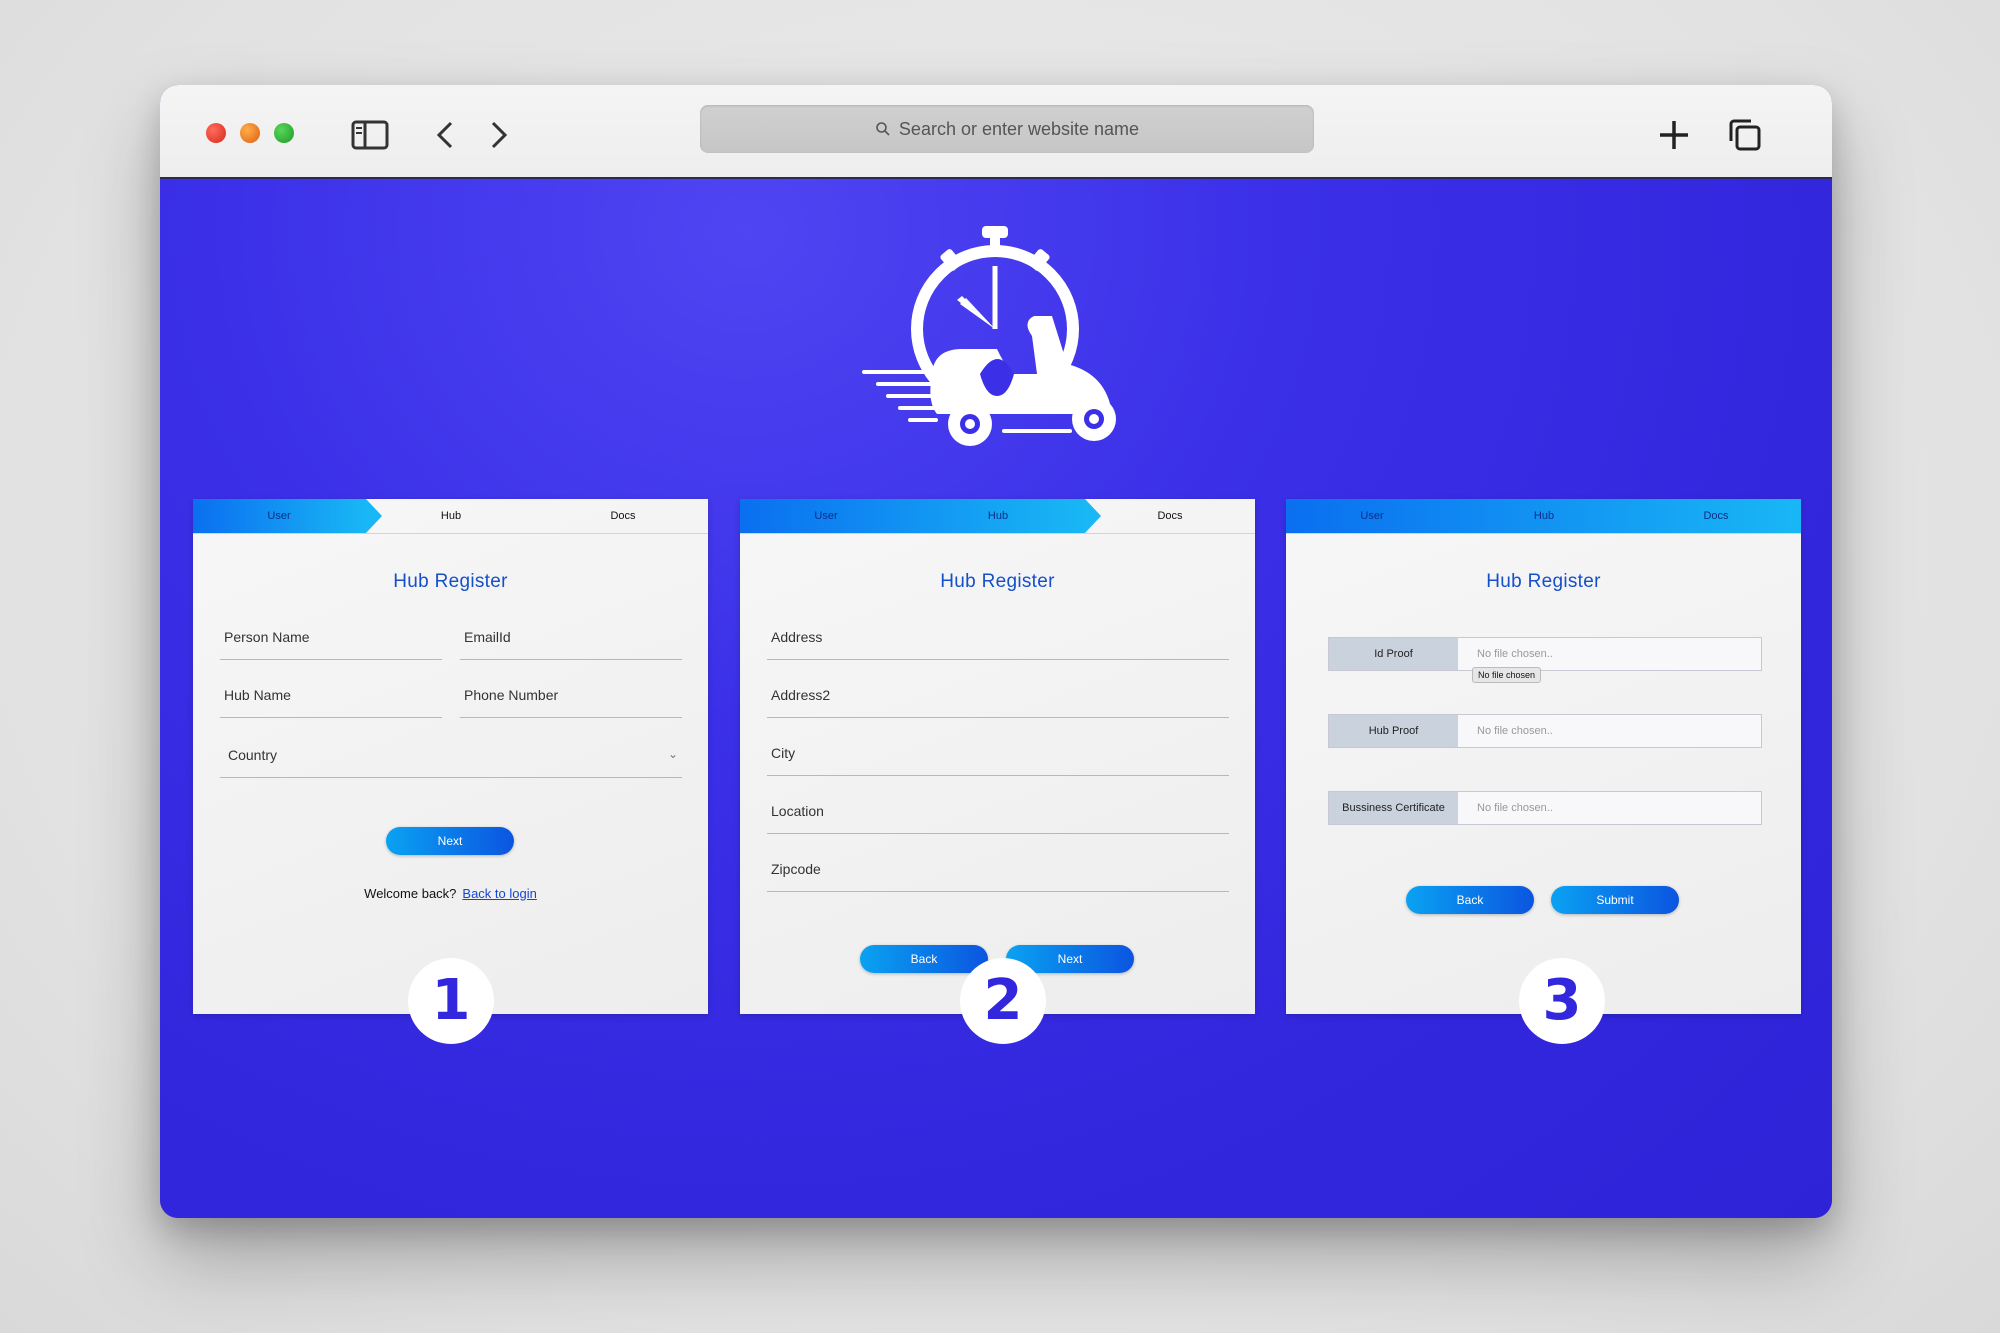  Describe the element at coordinates (571, 639) in the screenshot. I see `email-field: EmailId` at that location.